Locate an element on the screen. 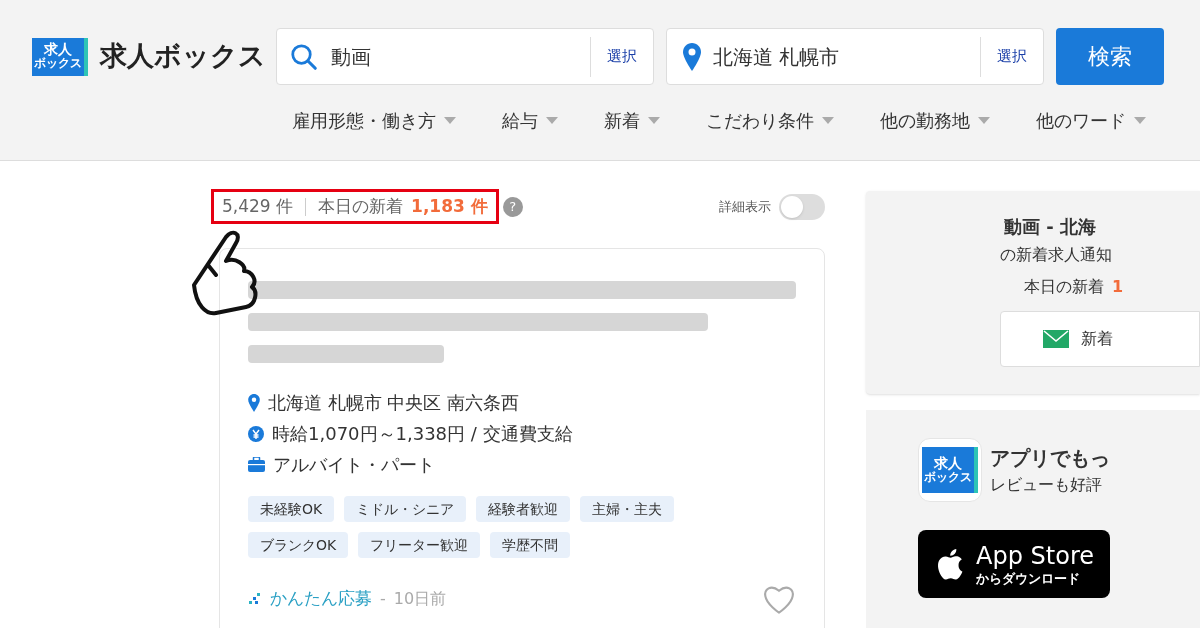 This screenshot has height=628, width=1200. briefcase-icon is located at coordinates (256, 464).